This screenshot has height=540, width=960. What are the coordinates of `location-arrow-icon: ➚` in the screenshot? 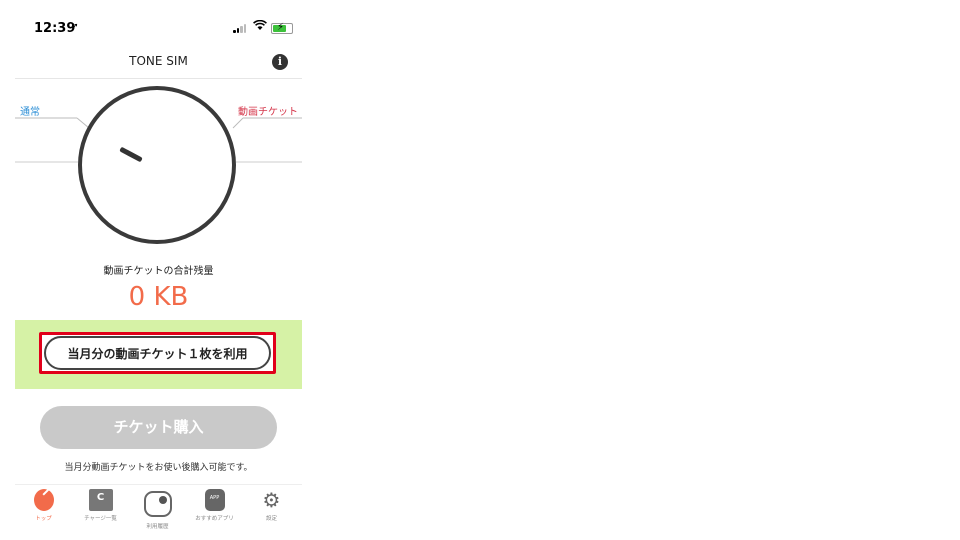 It's located at (75, 27).